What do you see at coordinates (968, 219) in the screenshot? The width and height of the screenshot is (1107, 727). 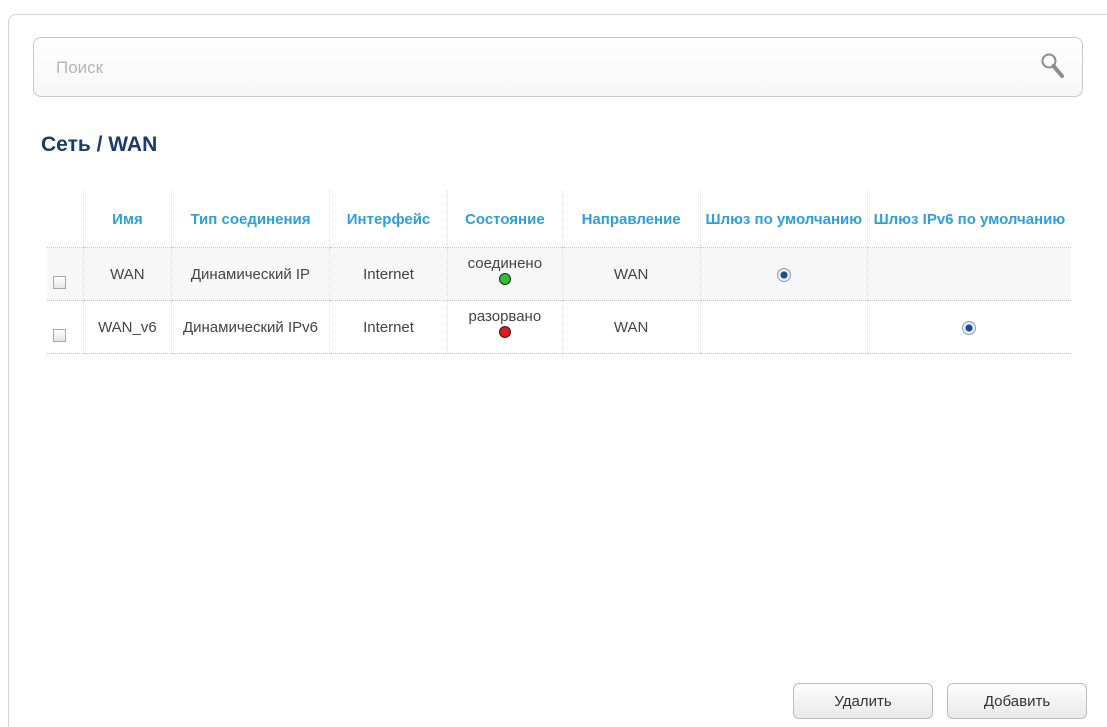 I see `header-gw6: Шлюз IPv6 по умолчанию` at bounding box center [968, 219].